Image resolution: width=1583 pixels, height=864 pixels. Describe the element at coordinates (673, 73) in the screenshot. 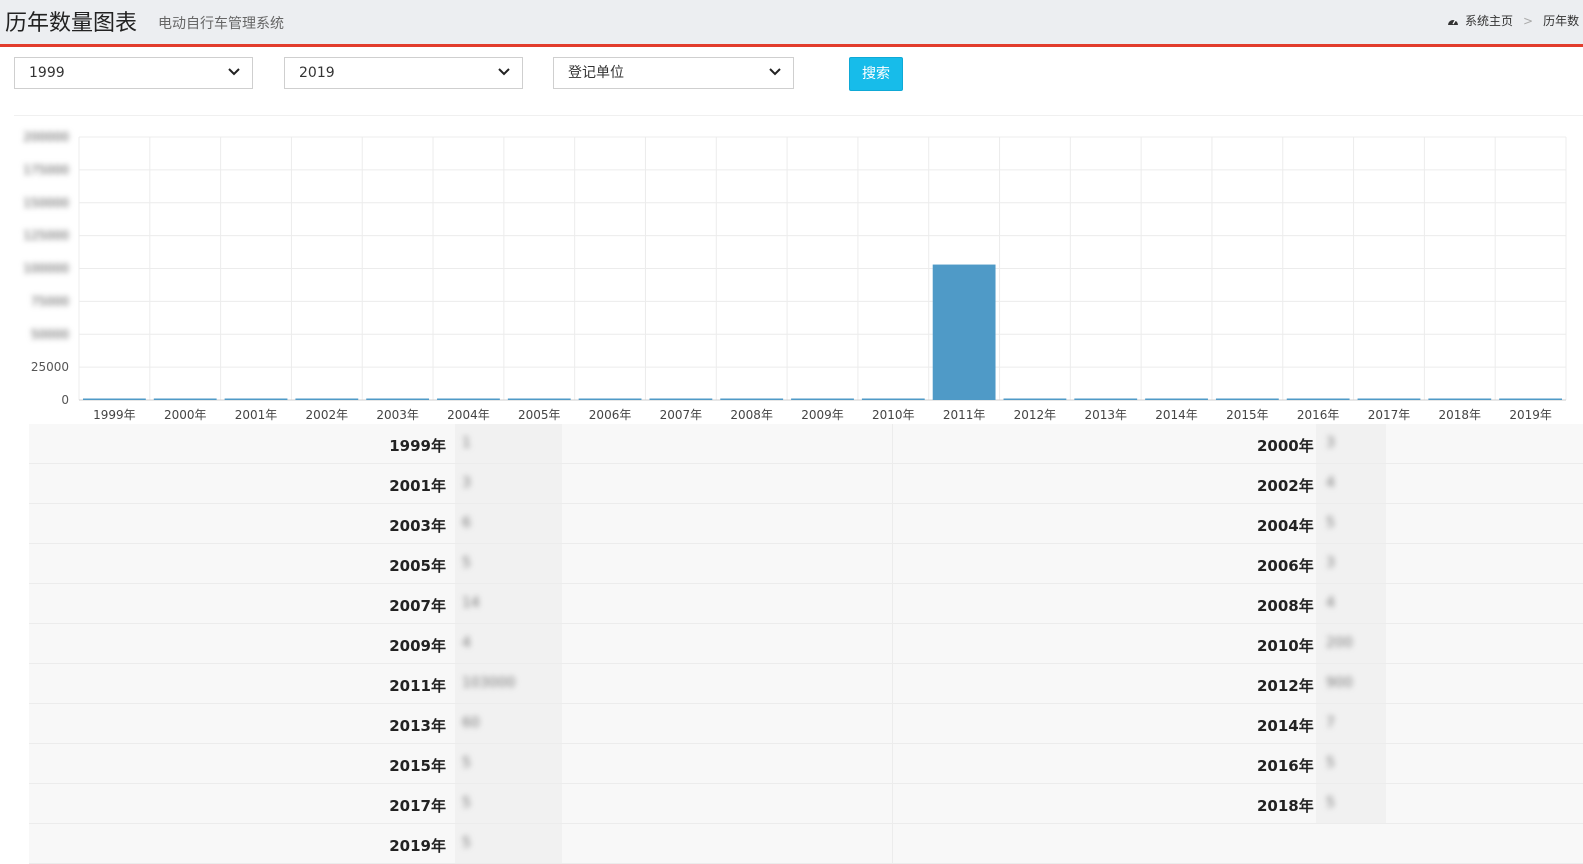

I see `unit-select: 登记单位` at that location.